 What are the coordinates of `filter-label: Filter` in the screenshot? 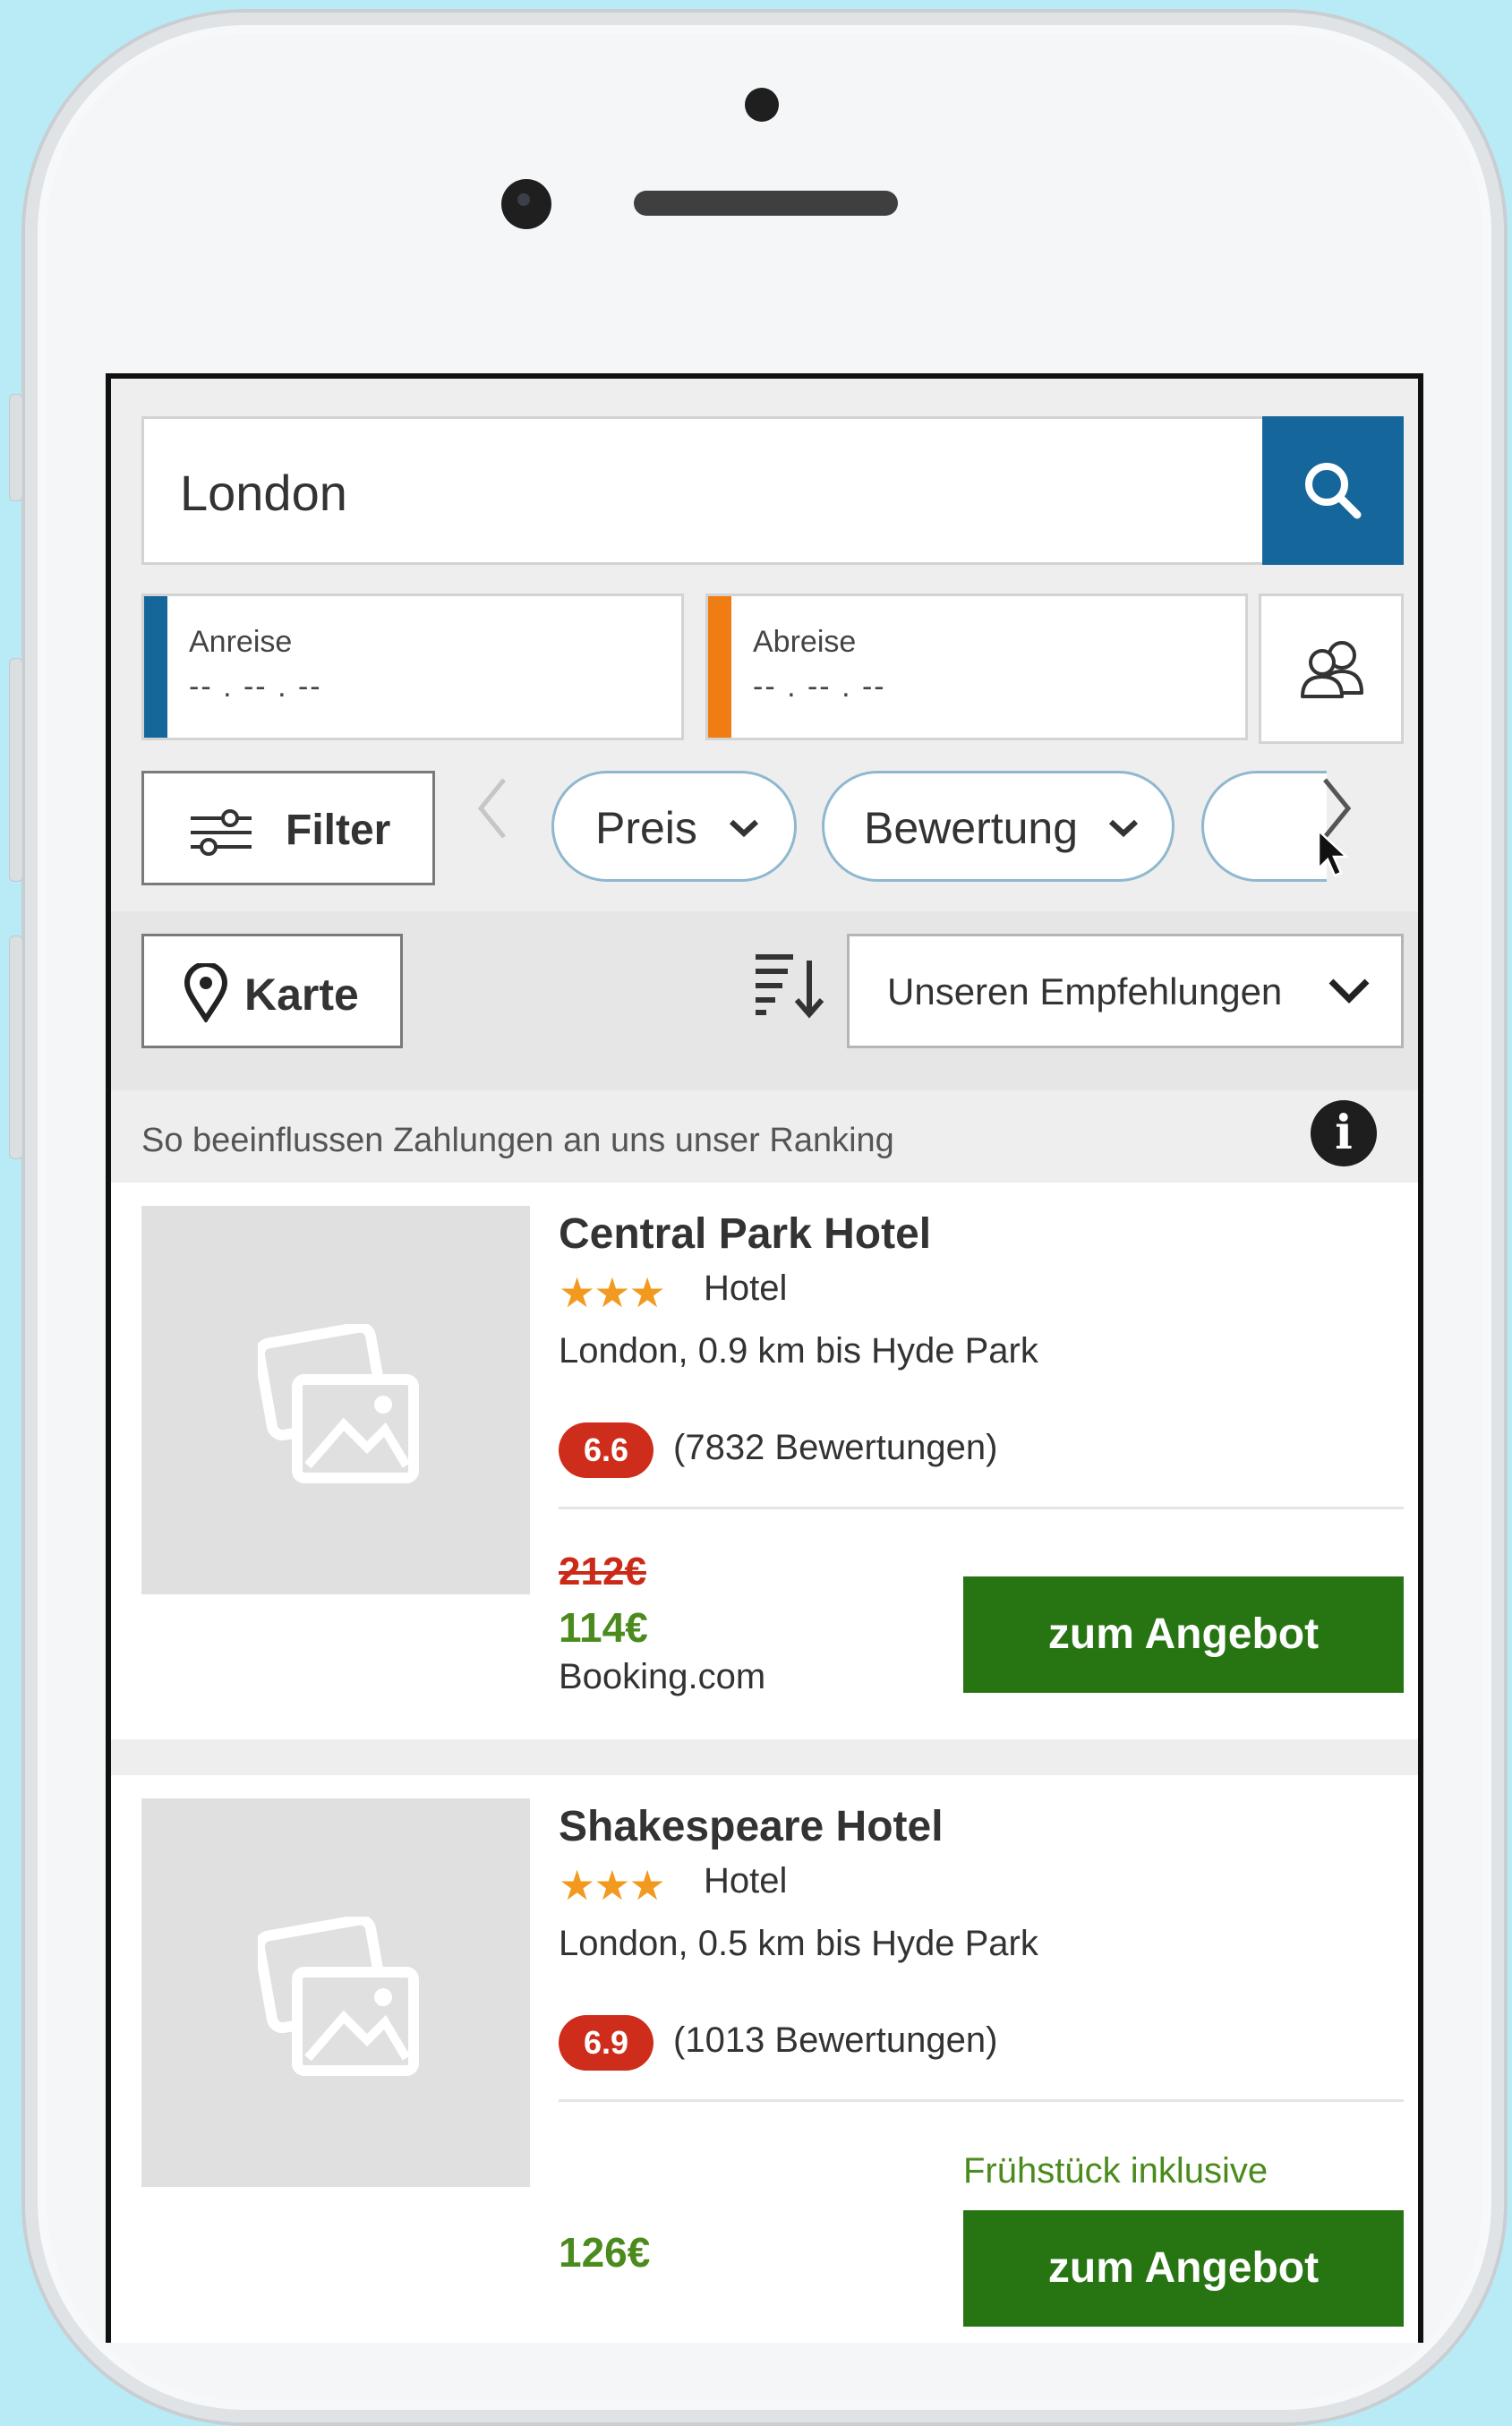 It's located at (338, 830).